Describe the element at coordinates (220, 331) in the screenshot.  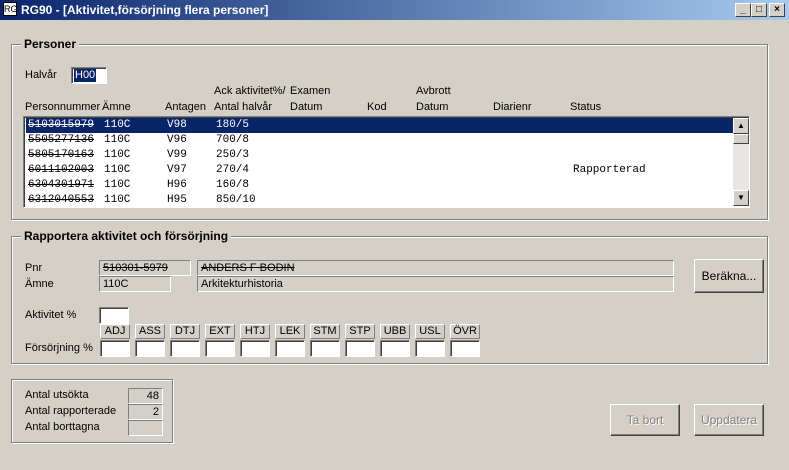
I see `code-label-ext: EXT` at that location.